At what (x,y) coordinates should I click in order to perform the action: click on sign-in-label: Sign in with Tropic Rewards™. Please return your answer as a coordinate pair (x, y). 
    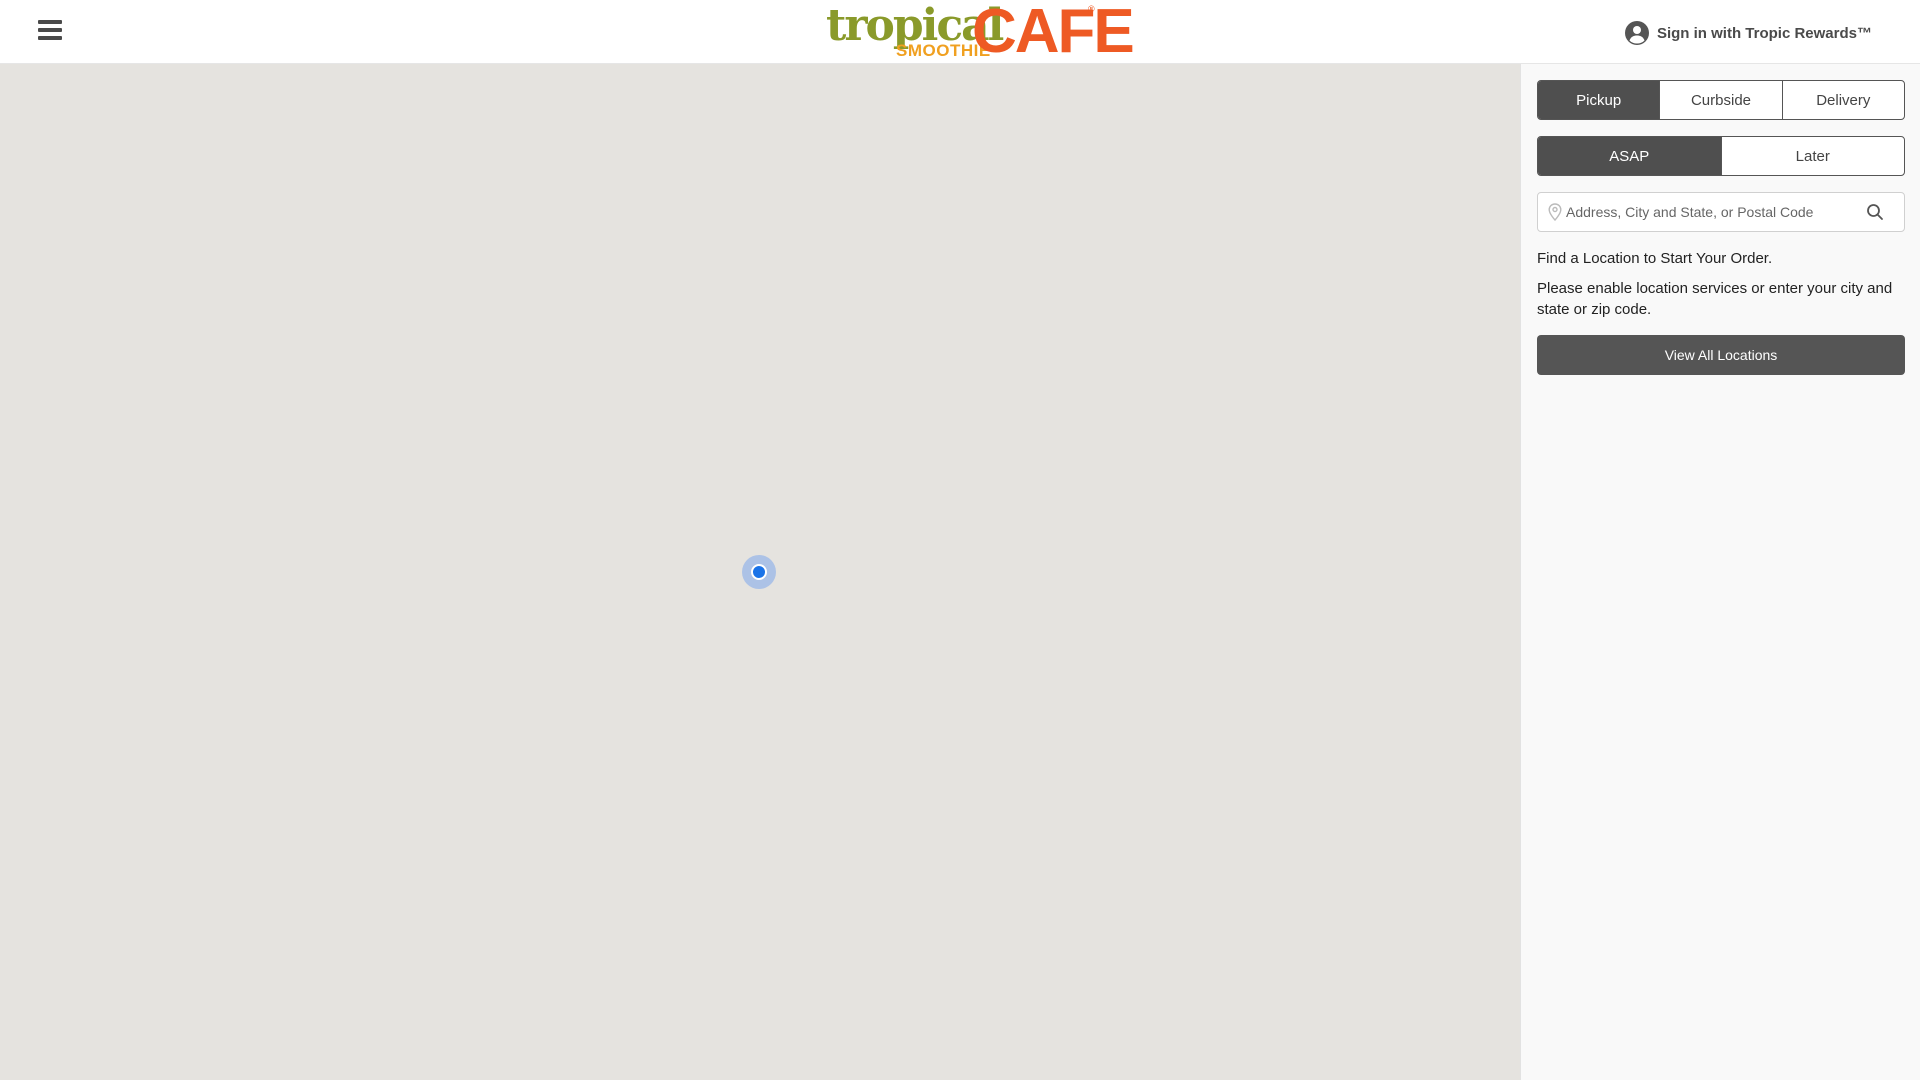
    Looking at the image, I should click on (1764, 33).